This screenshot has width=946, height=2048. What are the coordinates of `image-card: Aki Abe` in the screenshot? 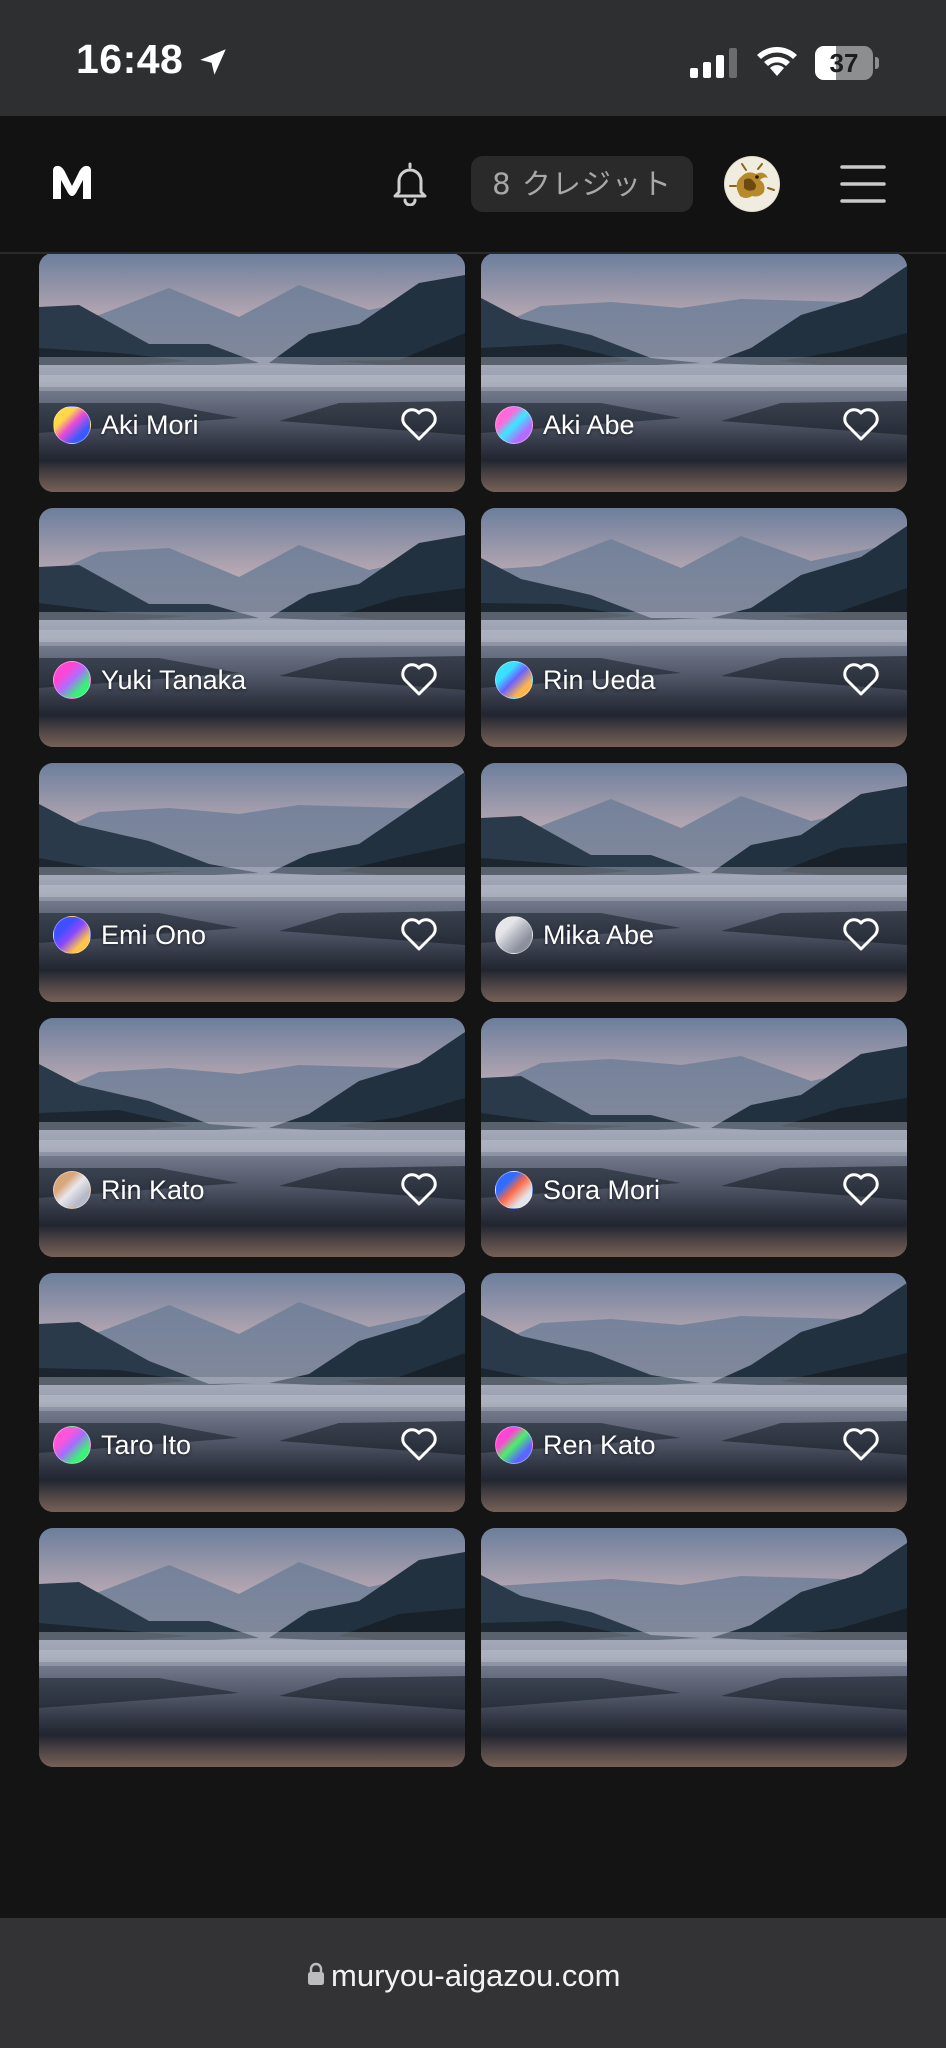 It's located at (694, 373).